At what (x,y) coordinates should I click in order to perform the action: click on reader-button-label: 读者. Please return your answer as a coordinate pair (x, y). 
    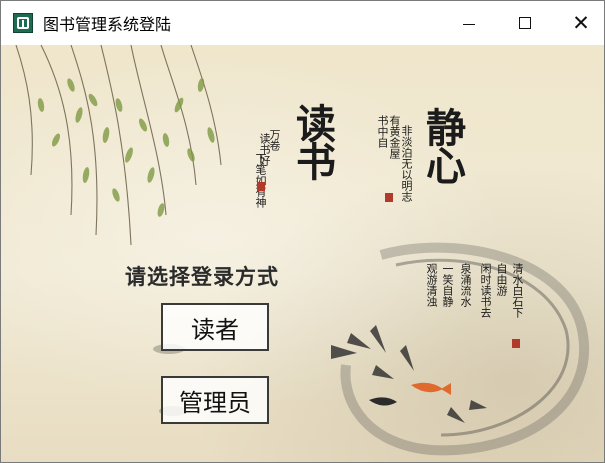
    Looking at the image, I should click on (215, 329).